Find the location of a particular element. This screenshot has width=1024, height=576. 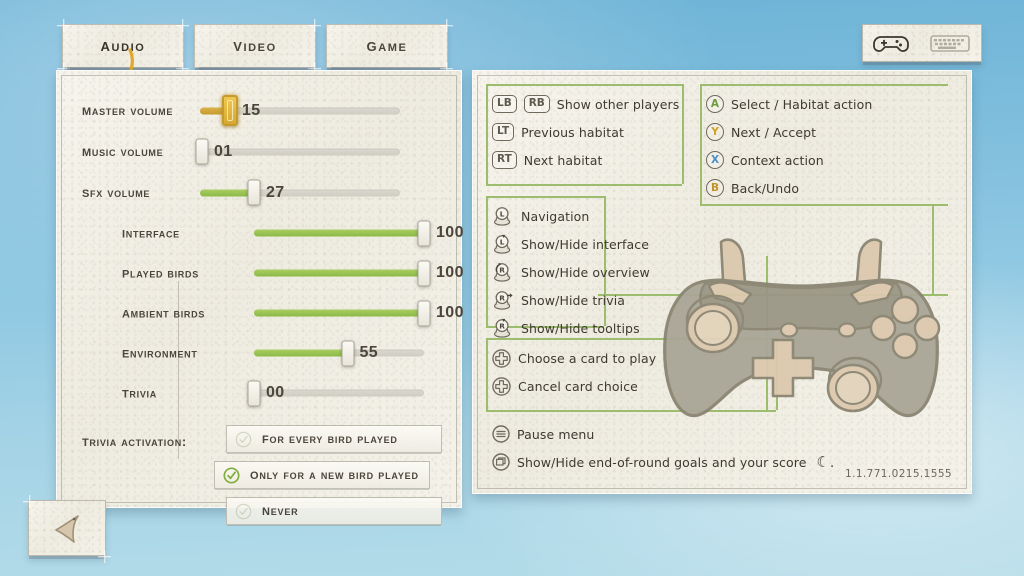

trivia-option: For every bird played is located at coordinates (334, 439).